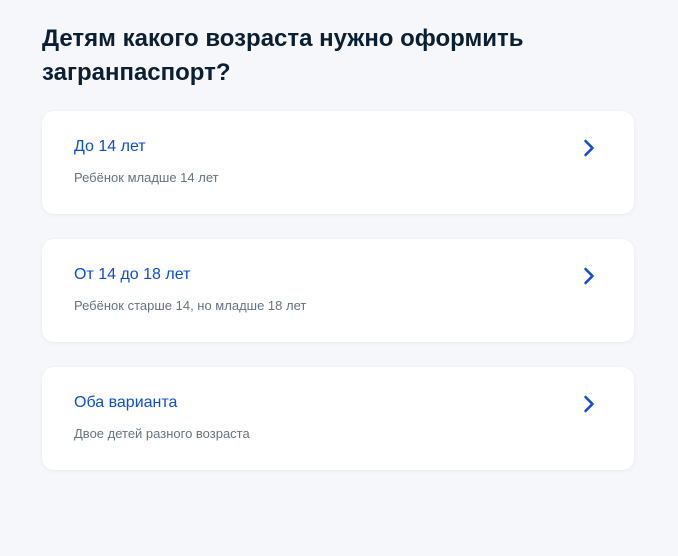 The height and width of the screenshot is (556, 678). I want to click on option-title: От 14 до 18 лет, so click(132, 274).